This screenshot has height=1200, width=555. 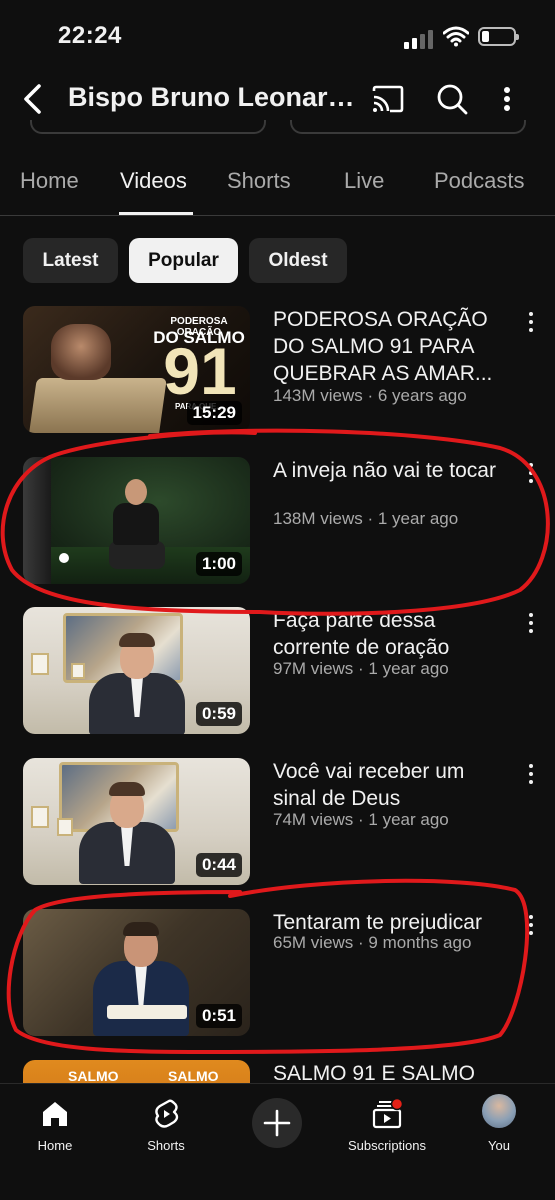 What do you see at coordinates (419, 39) in the screenshot?
I see `cellular-signal-icon` at bounding box center [419, 39].